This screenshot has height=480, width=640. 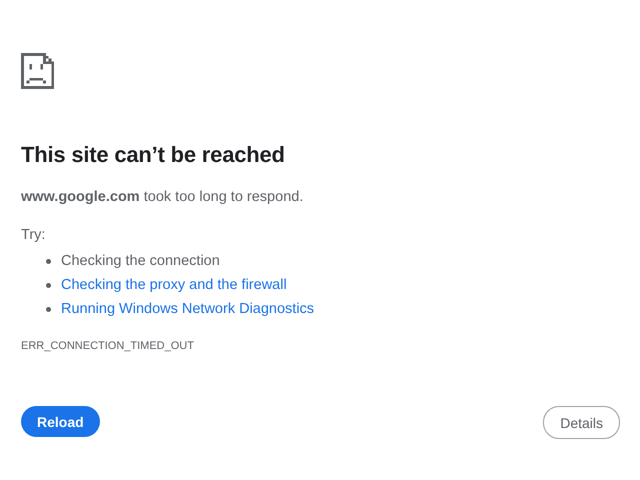 What do you see at coordinates (162, 197) in the screenshot?
I see `error-message: www.google.com took too long to respond.` at bounding box center [162, 197].